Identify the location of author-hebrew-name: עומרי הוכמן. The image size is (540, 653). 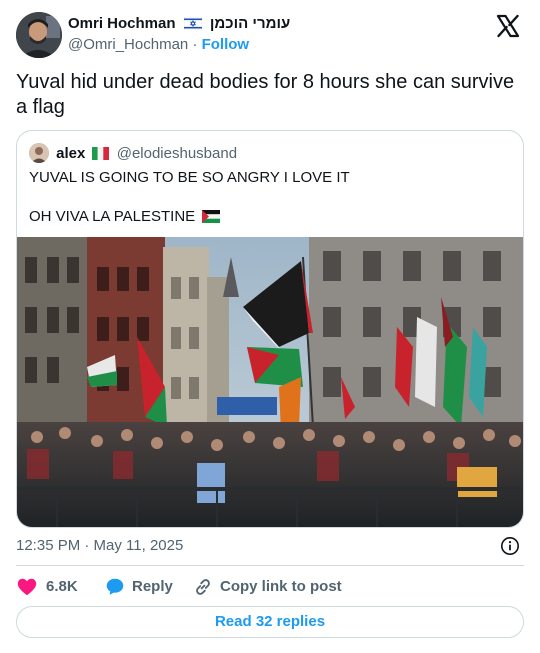
(250, 23).